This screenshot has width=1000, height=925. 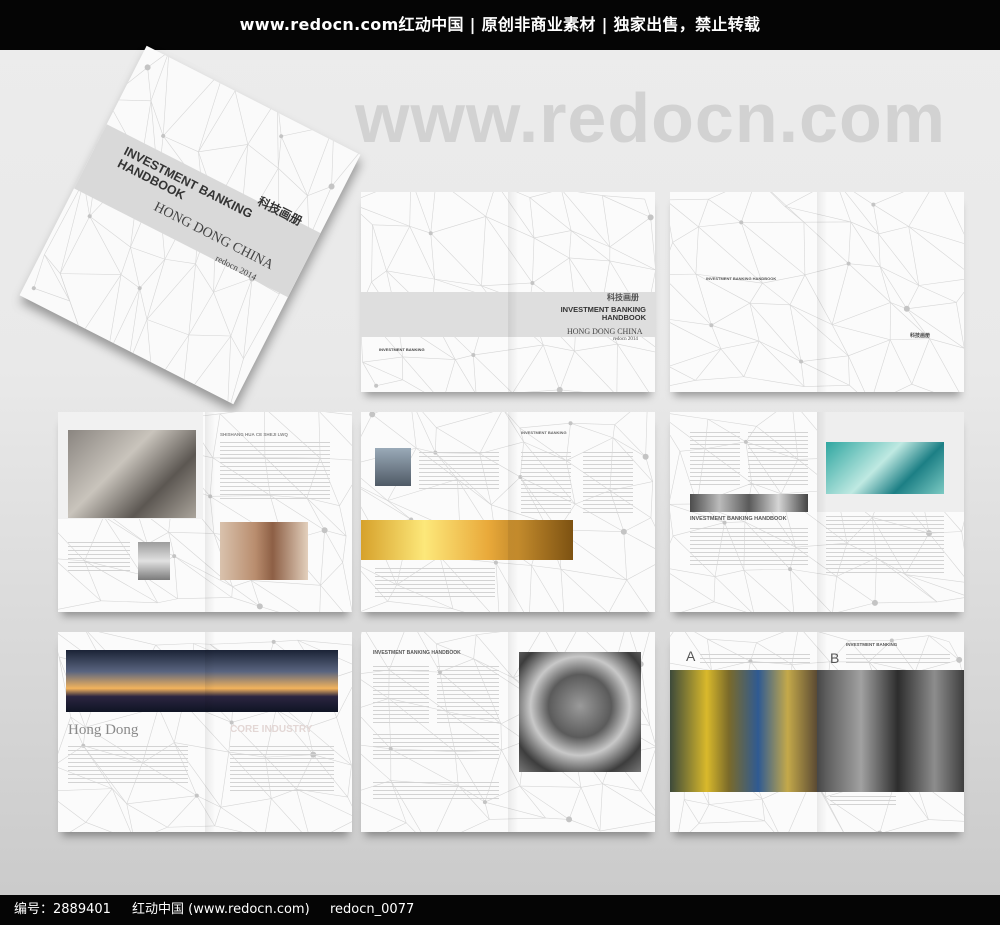 I want to click on spread1-back-label: INVESTMENT BANKING, so click(x=402, y=349).